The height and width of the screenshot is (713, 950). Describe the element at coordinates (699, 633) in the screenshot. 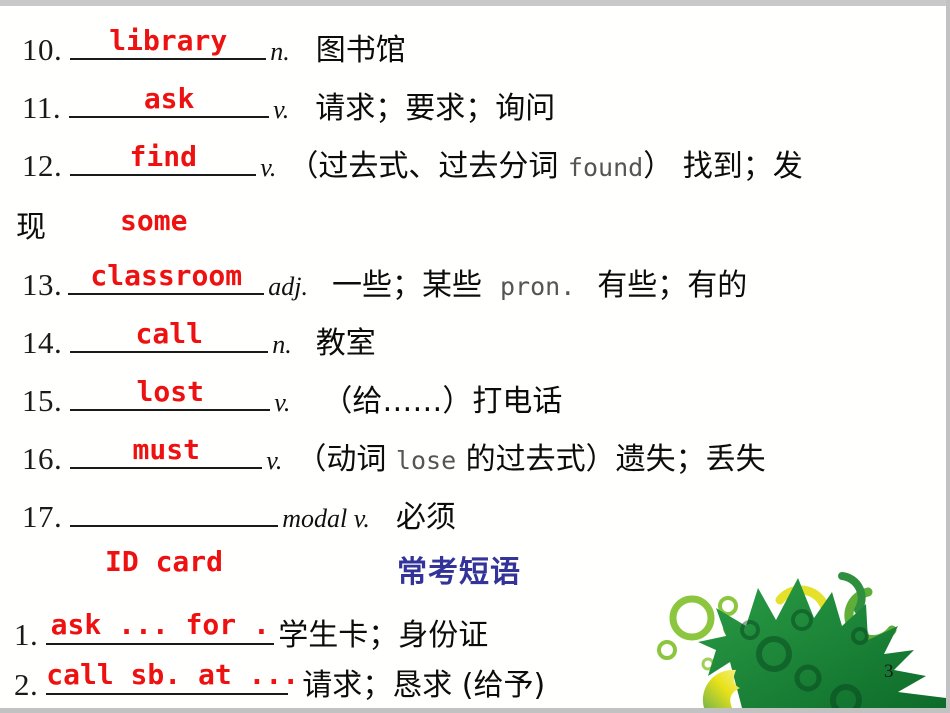

I see `bubble-rings-icon` at that location.